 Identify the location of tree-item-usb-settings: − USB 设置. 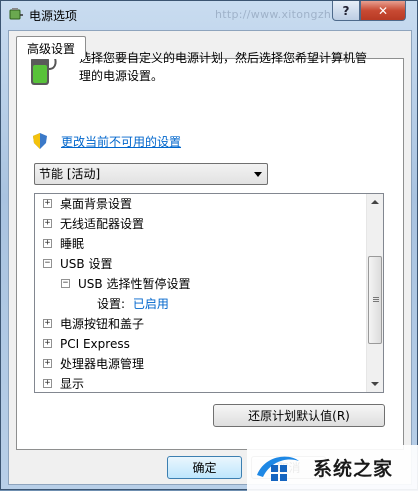
(77, 264).